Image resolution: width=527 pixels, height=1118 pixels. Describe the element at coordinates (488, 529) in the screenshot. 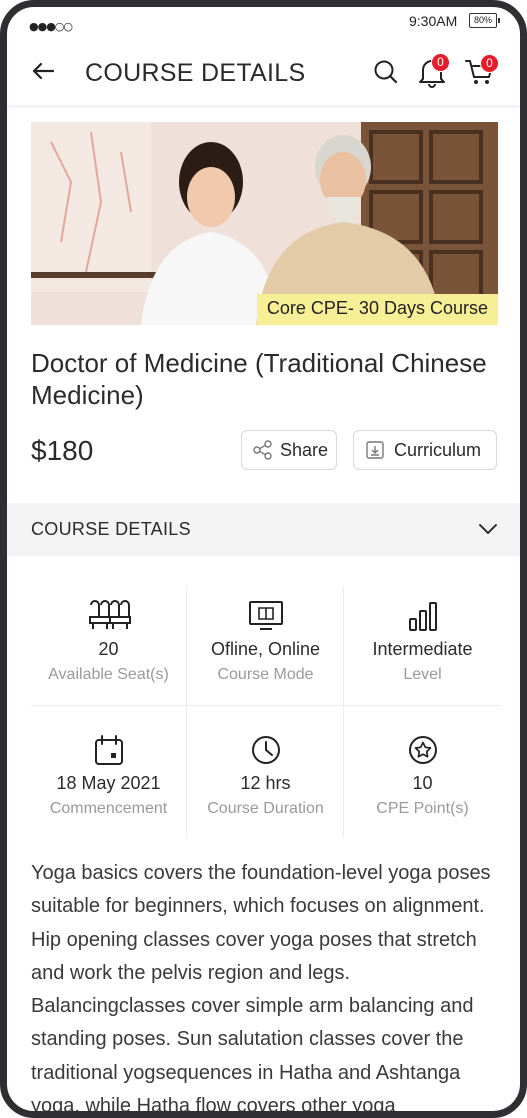

I see `chevron-down-icon` at that location.